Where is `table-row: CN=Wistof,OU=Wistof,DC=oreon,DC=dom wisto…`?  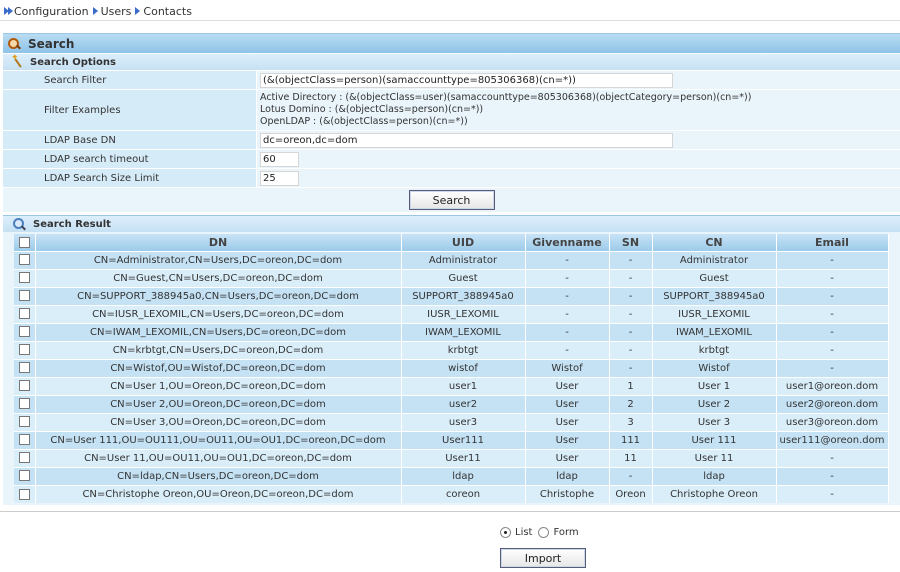
table-row: CN=Wistof,OU=Wistof,DC=oreon,DC=dom wisto… is located at coordinates (451, 367).